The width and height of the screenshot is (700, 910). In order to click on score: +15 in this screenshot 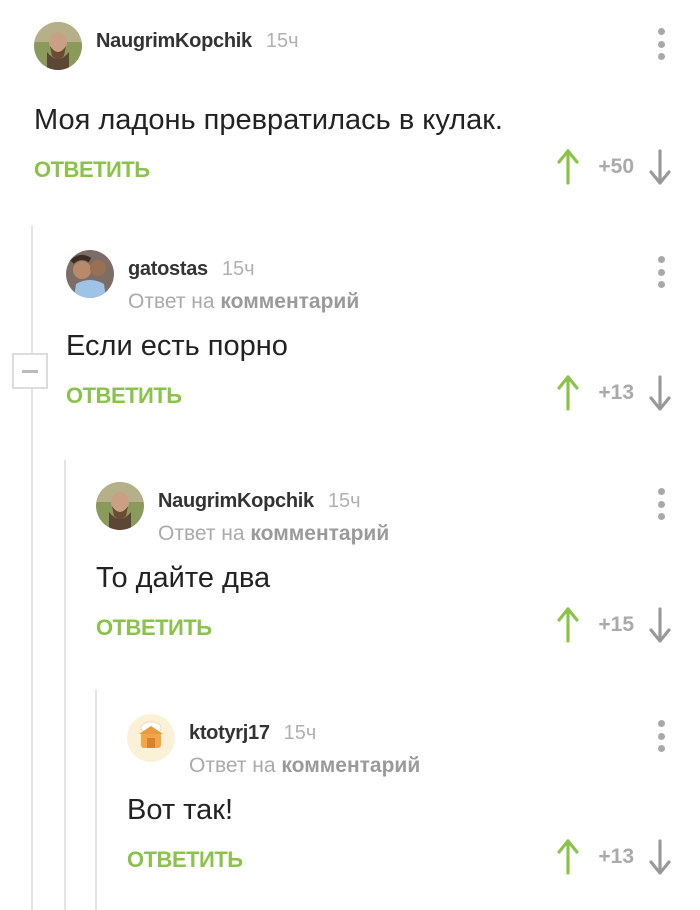, I will do `click(616, 624)`.